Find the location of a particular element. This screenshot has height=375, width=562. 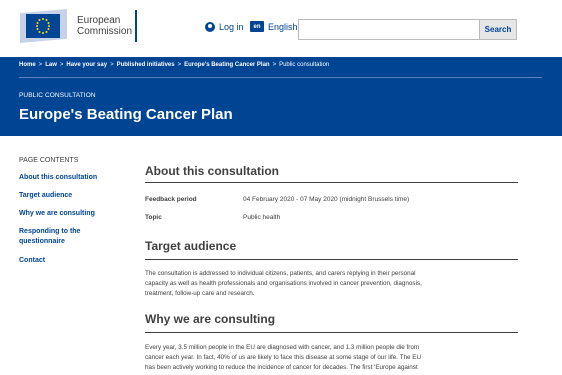

topic-label: Topic is located at coordinates (153, 217).